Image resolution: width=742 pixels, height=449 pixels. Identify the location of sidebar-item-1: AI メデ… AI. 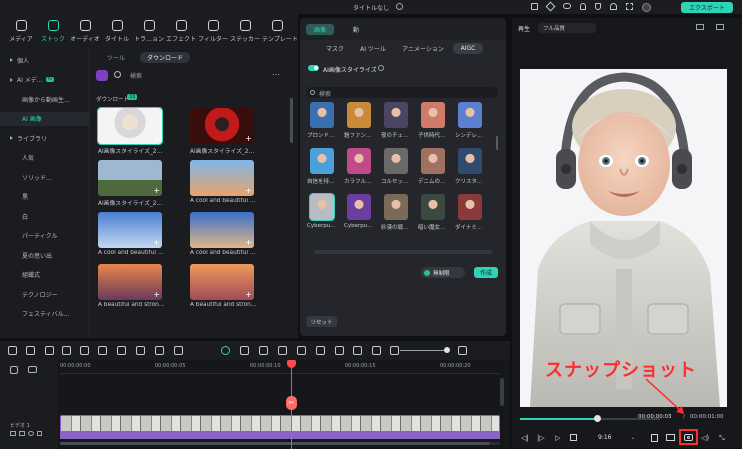
(45, 80).